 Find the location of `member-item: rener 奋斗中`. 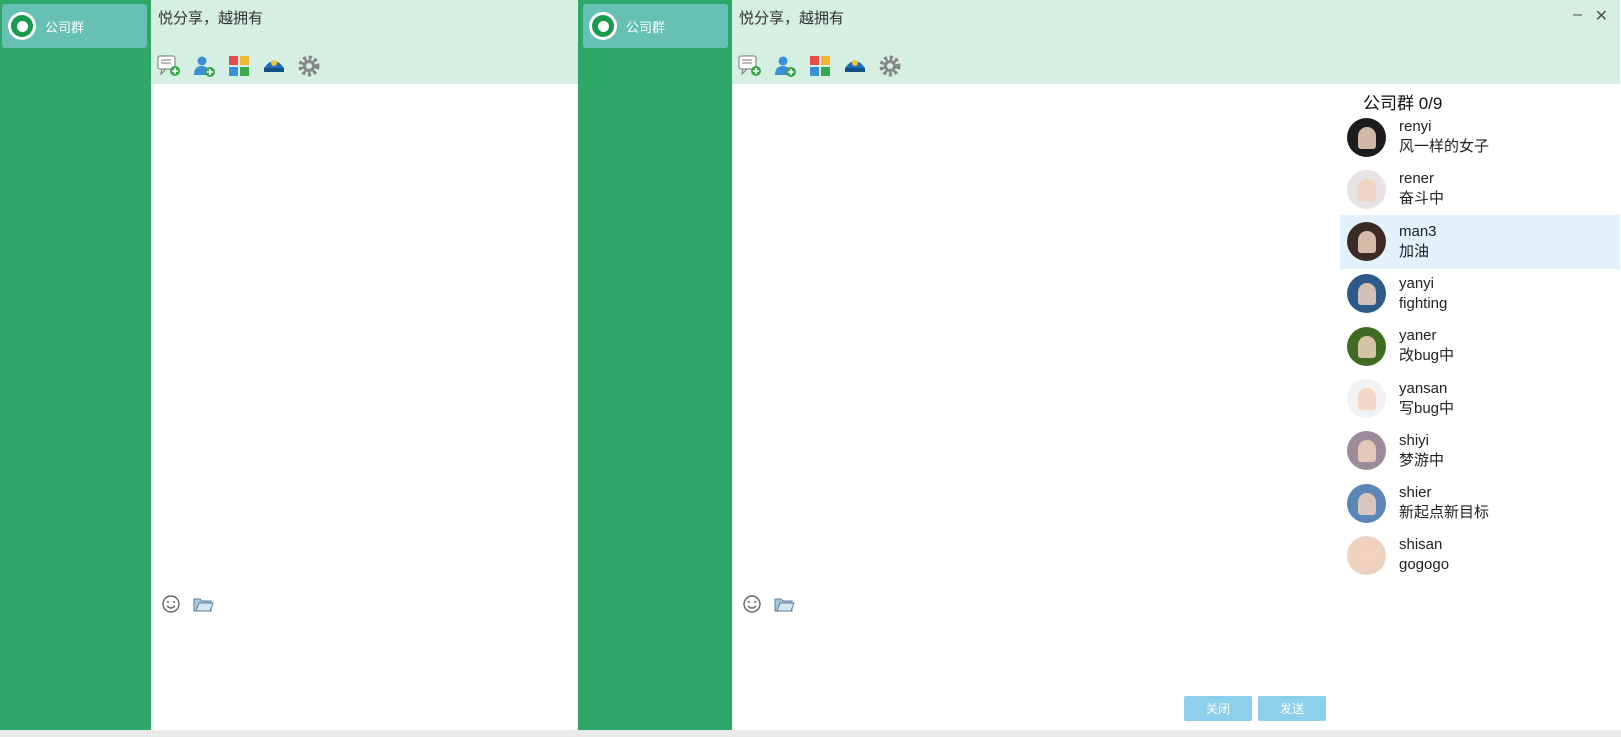

member-item: rener 奋斗中 is located at coordinates (1480, 189).